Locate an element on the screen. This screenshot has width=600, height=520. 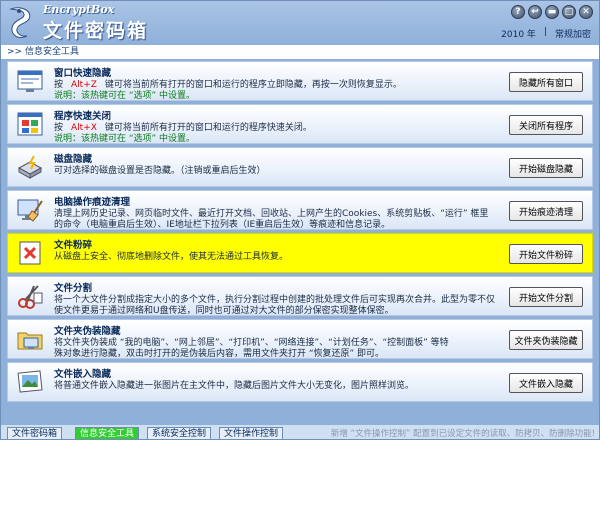
feature-desc: 可对选择的磁盘设置是否隐藏。（注销或重启后生效） is located at coordinates (160, 171).